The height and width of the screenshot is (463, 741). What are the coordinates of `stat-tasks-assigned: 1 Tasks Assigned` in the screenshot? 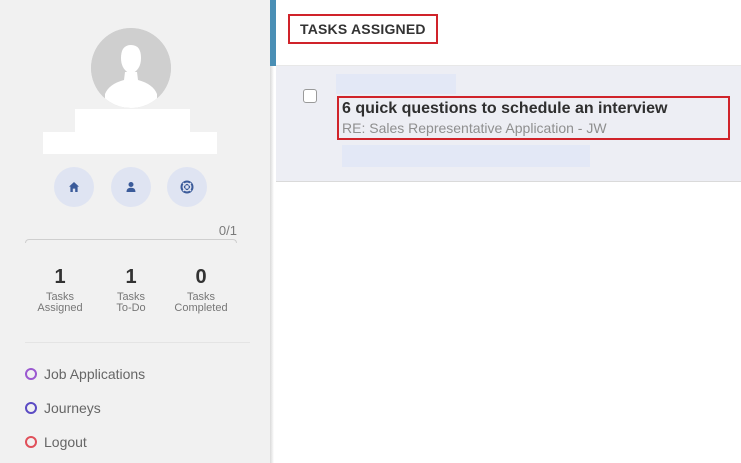 It's located at (60, 290).